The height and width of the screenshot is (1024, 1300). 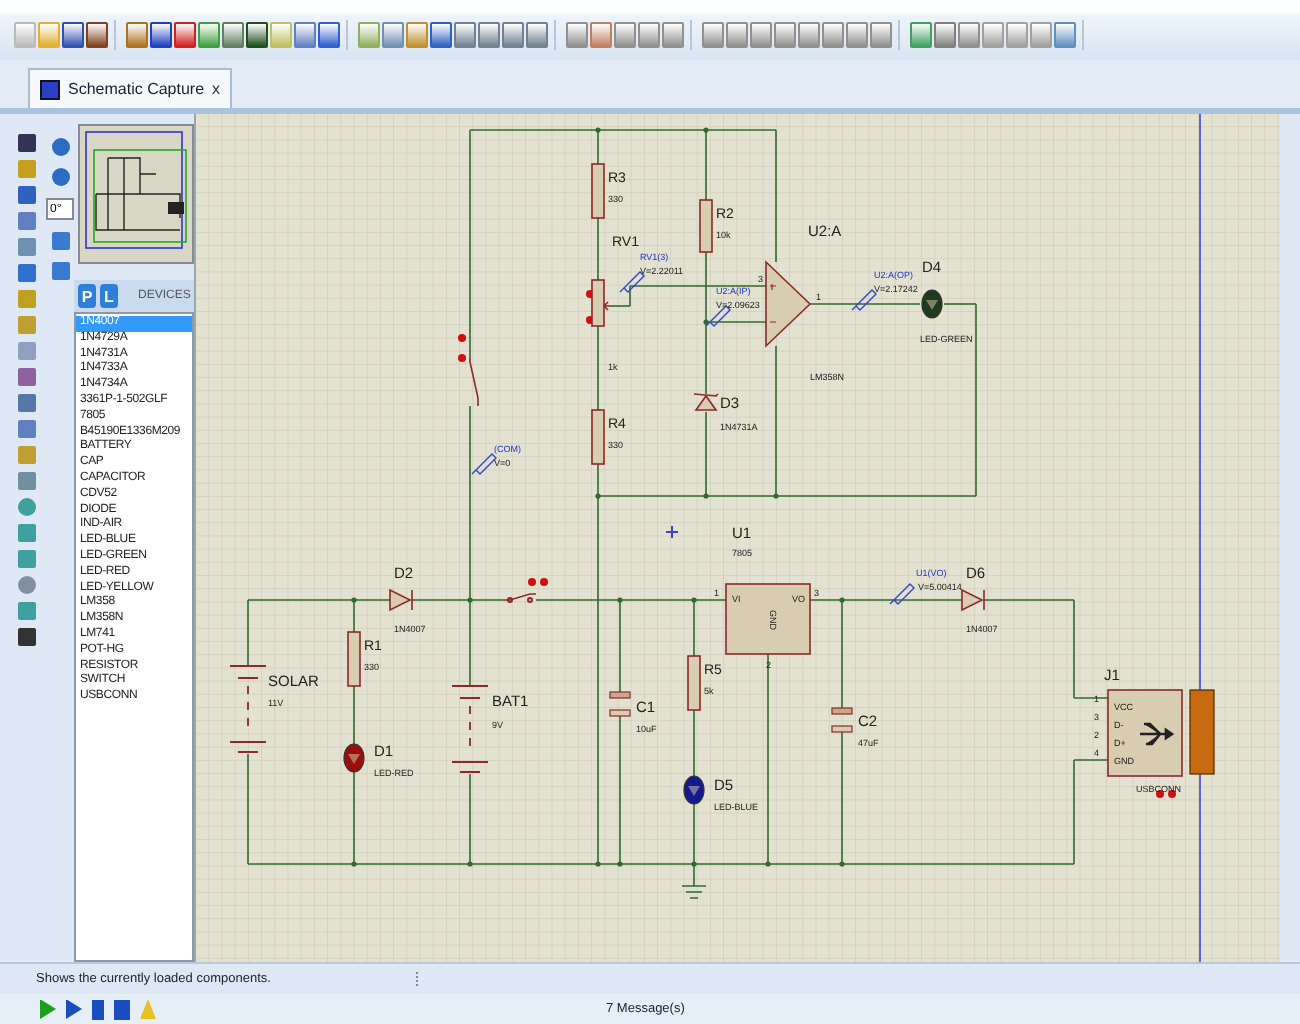 I want to click on pause-button, so click(x=98, y=1009).